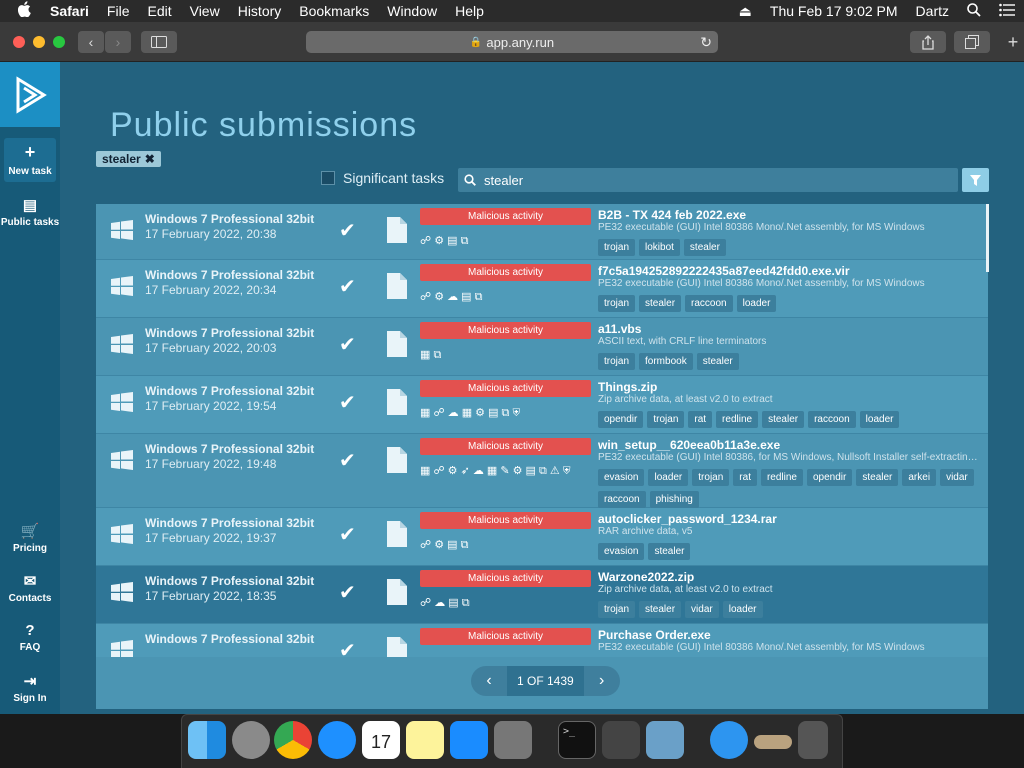 The image size is (1024, 768). I want to click on preview-icon, so click(665, 740).